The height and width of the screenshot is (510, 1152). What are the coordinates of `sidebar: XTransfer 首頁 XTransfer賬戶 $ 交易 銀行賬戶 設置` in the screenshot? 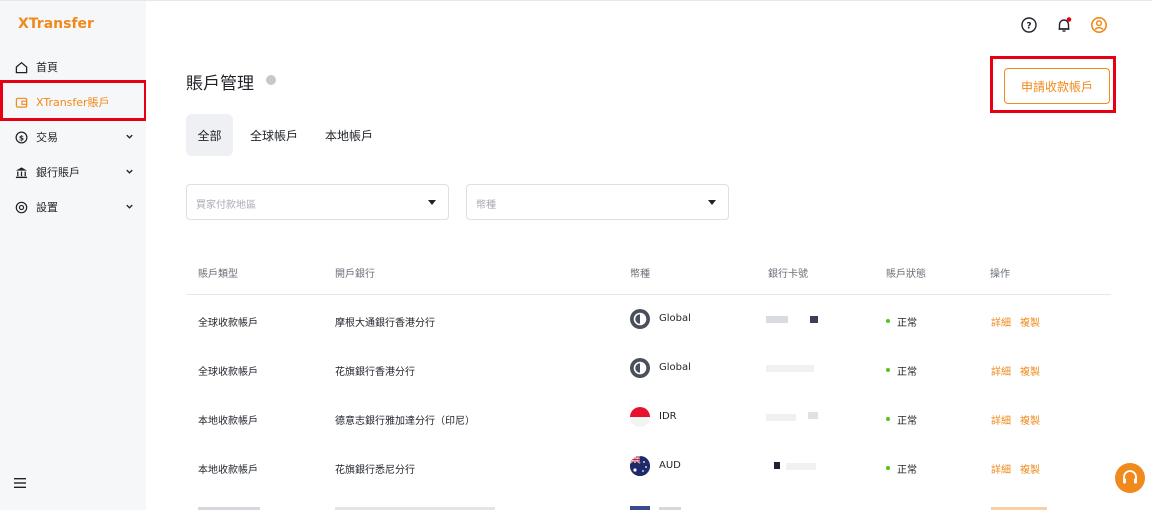 It's located at (73, 255).